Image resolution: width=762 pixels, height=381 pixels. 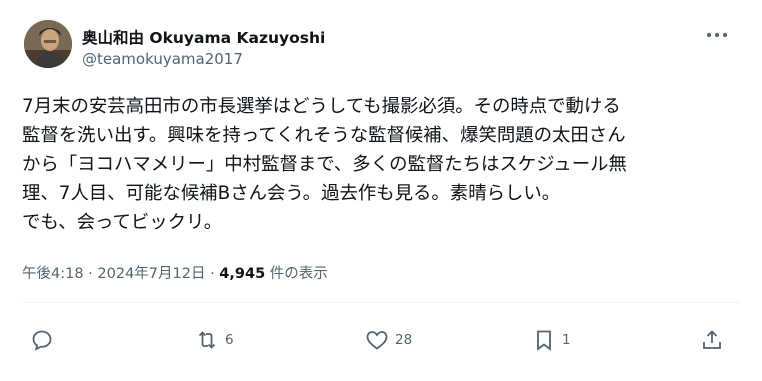 What do you see at coordinates (207, 340) in the screenshot?
I see `retweet-icon` at bounding box center [207, 340].